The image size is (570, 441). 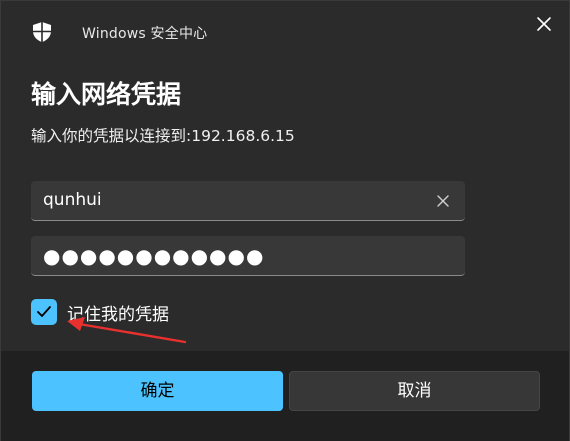 I want to click on checkmark-icon, so click(x=44, y=311).